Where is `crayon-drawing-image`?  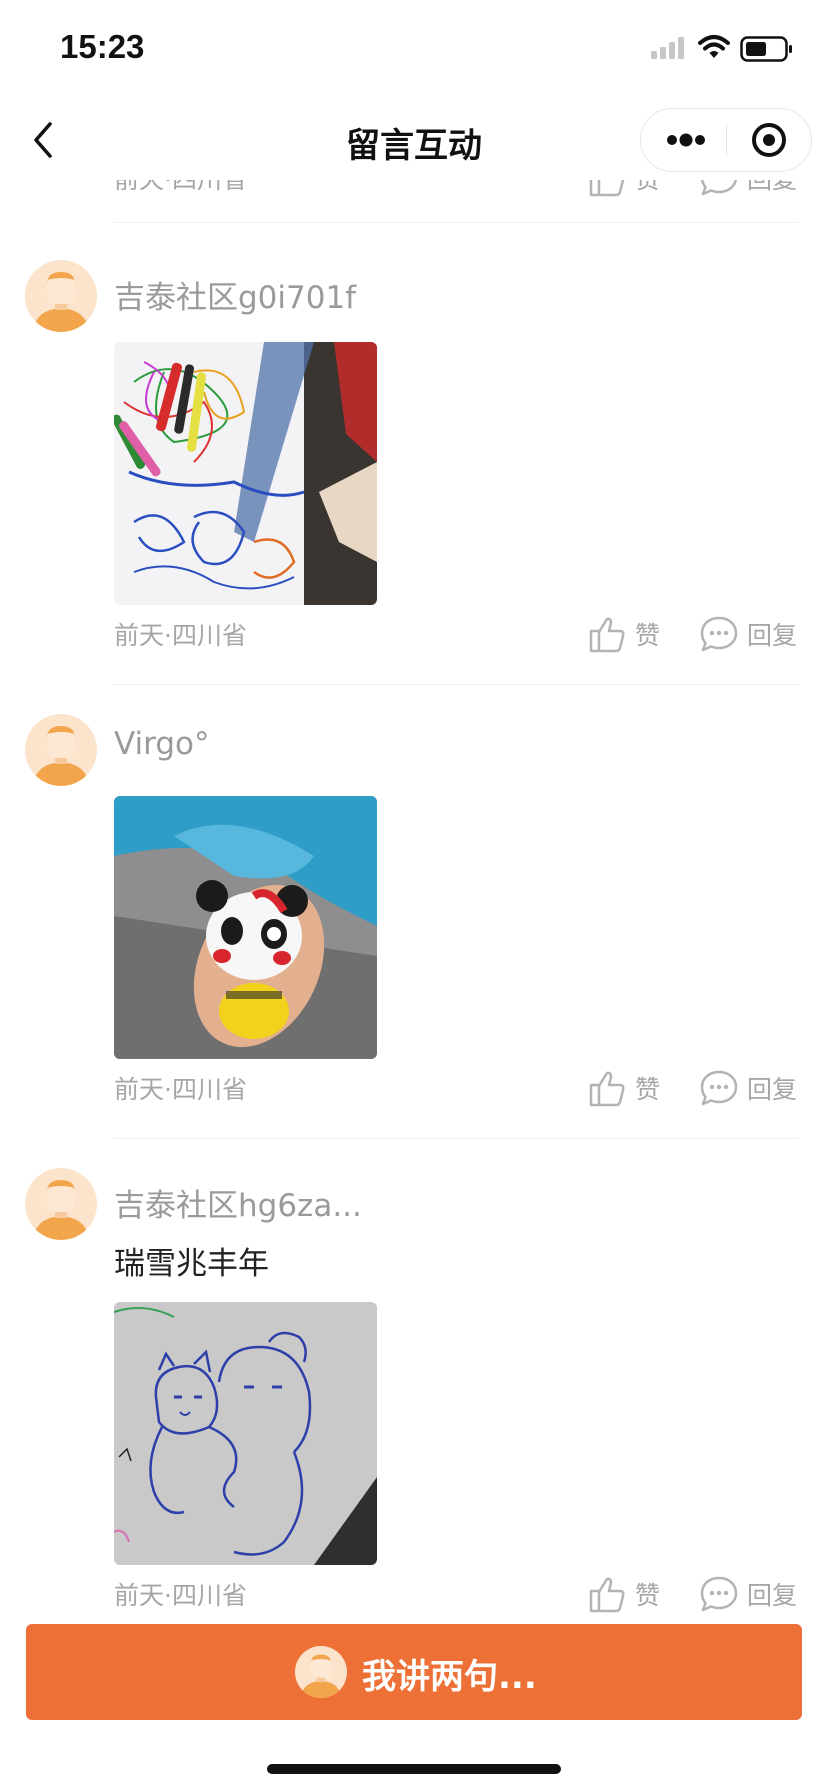 crayon-drawing-image is located at coordinates (245, 473).